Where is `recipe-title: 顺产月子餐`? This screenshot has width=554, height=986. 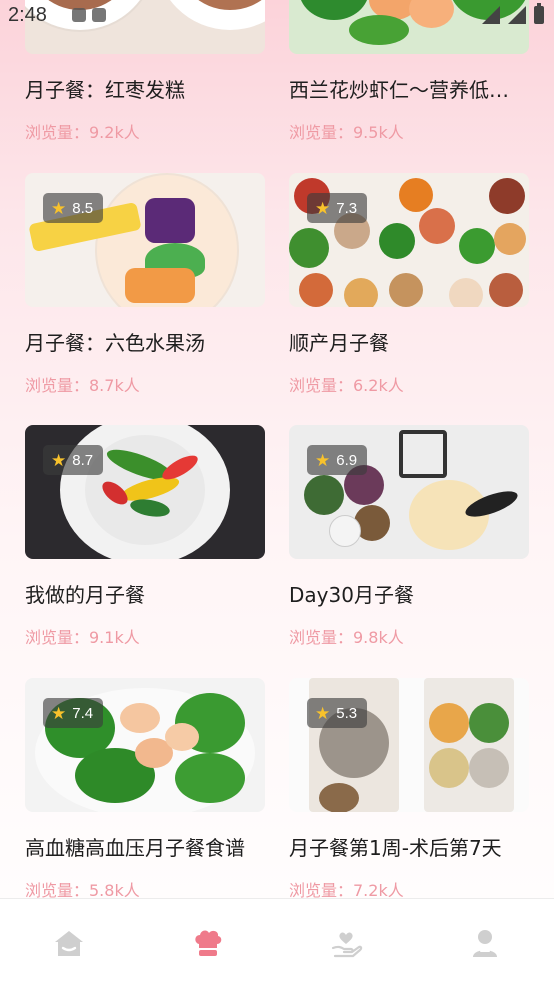 recipe-title: 顺产月子餐 is located at coordinates (409, 341).